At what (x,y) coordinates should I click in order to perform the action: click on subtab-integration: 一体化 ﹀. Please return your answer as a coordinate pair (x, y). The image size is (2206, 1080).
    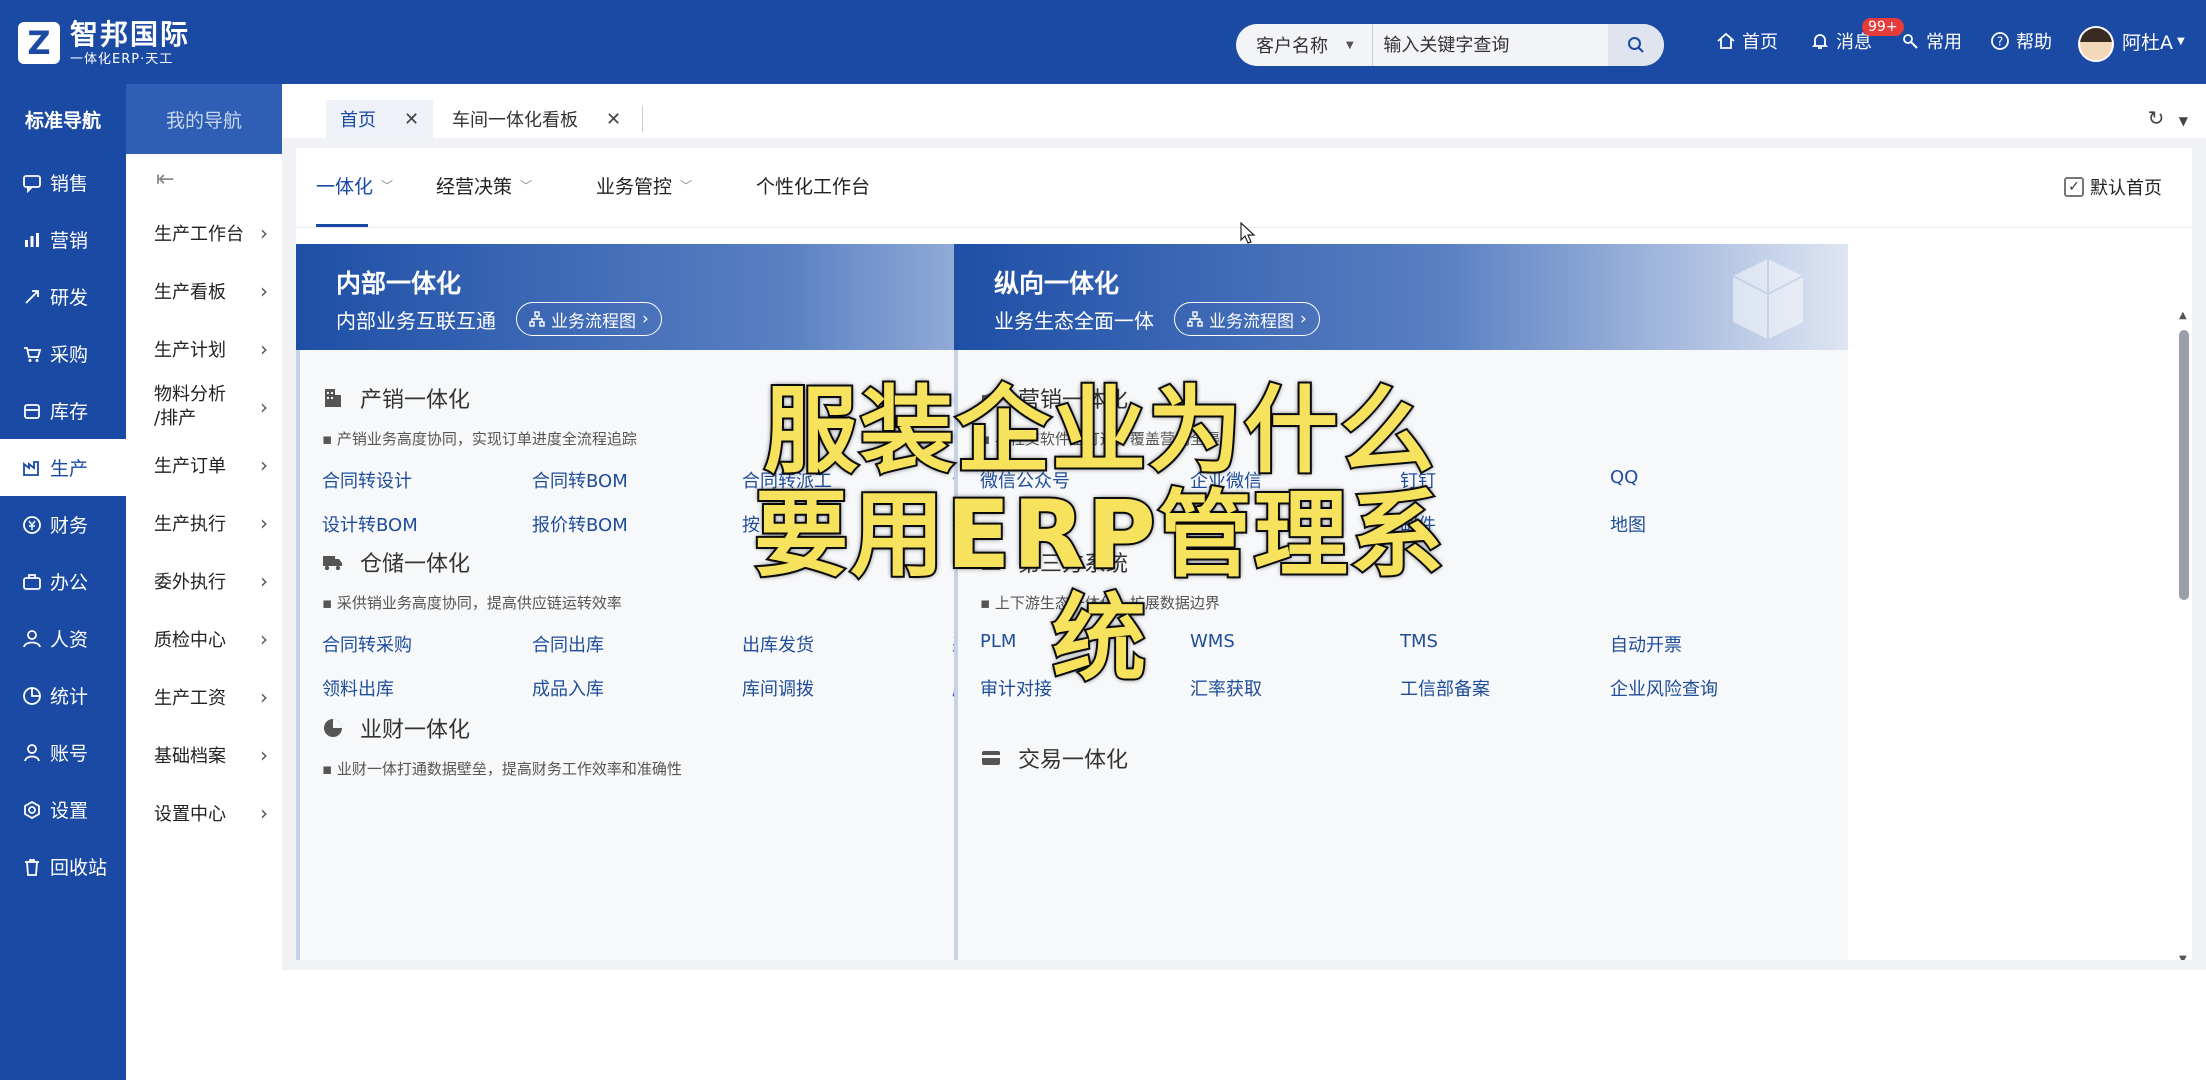
    Looking at the image, I should click on (354, 185).